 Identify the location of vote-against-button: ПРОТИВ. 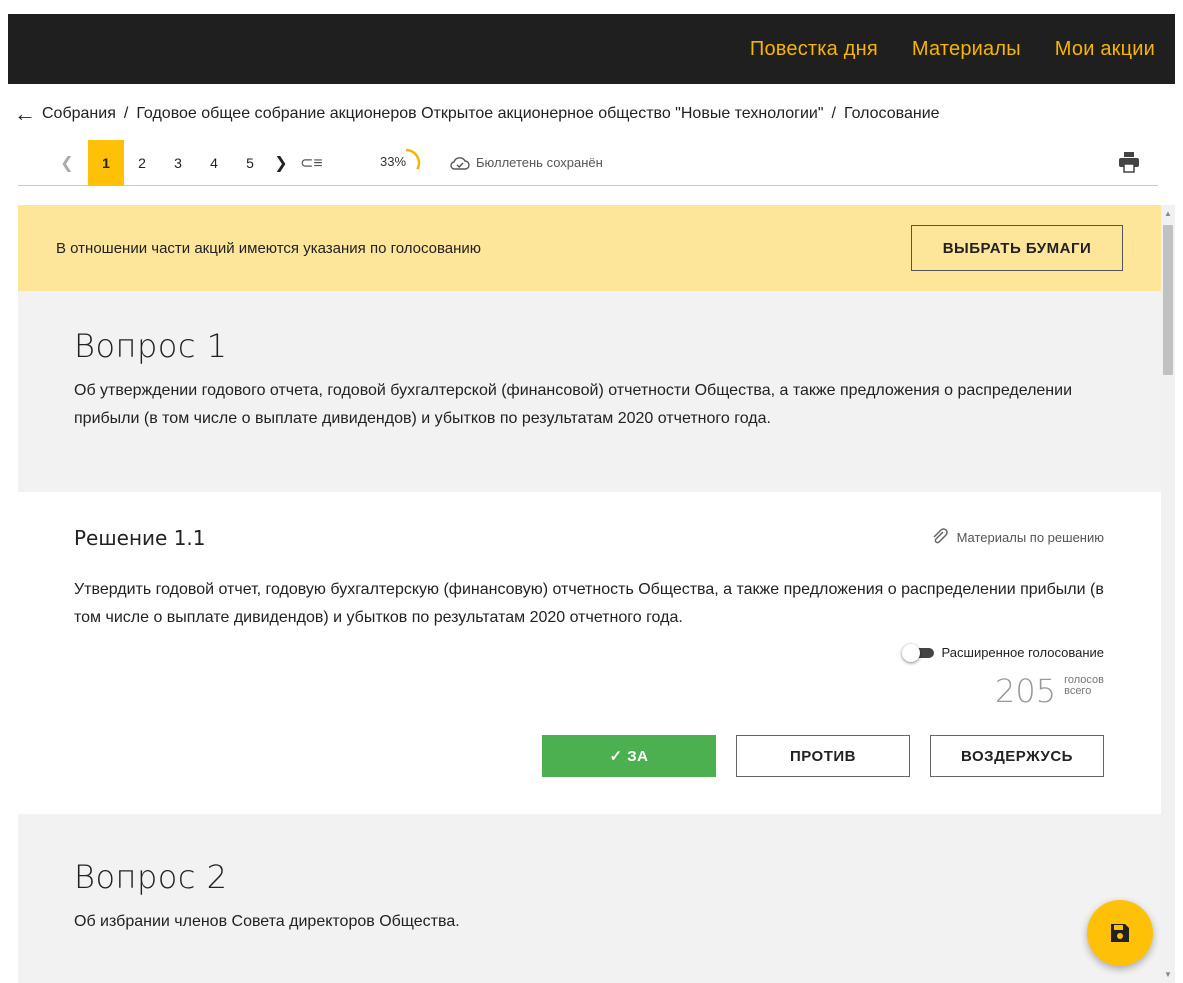
(823, 756).